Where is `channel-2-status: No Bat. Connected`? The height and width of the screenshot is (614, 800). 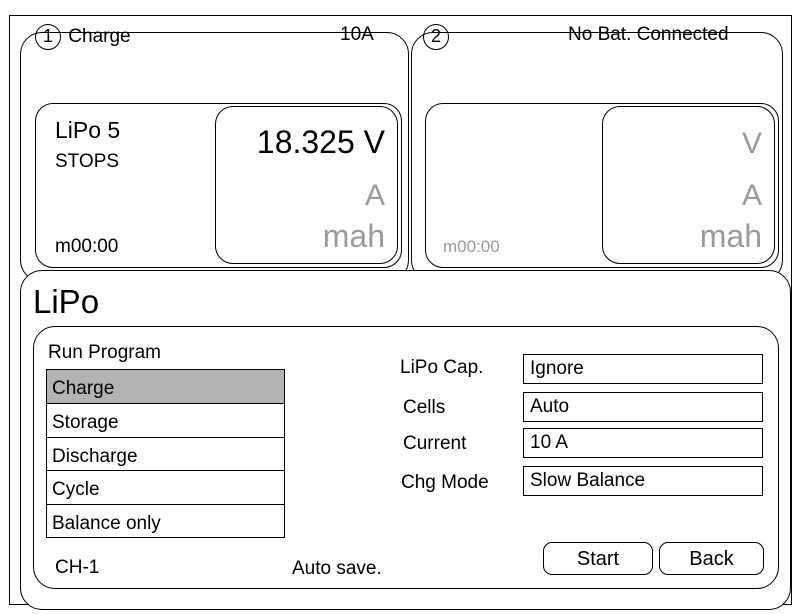 channel-2-status: No Bat. Connected is located at coordinates (648, 34).